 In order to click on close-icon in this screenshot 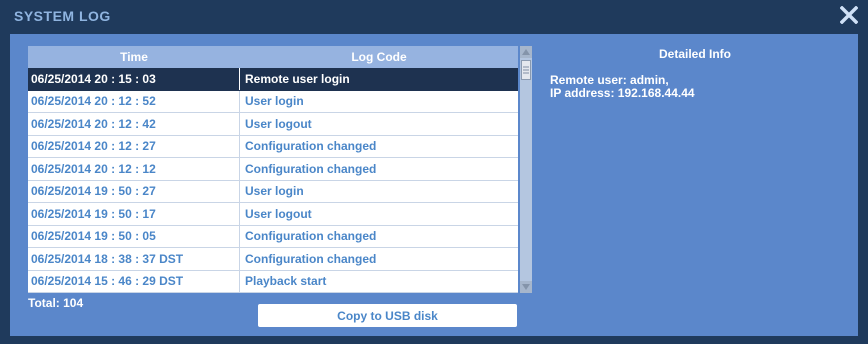, I will do `click(849, 15)`.